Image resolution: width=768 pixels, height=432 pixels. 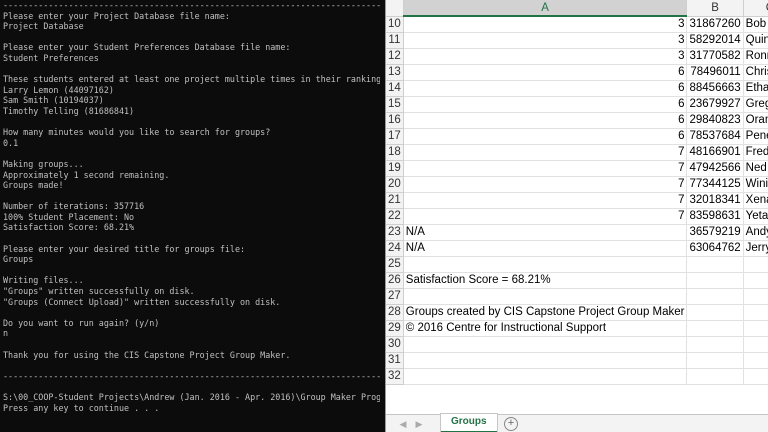 I want to click on scroll-tabs-left-icon: ◀, so click(x=403, y=424).